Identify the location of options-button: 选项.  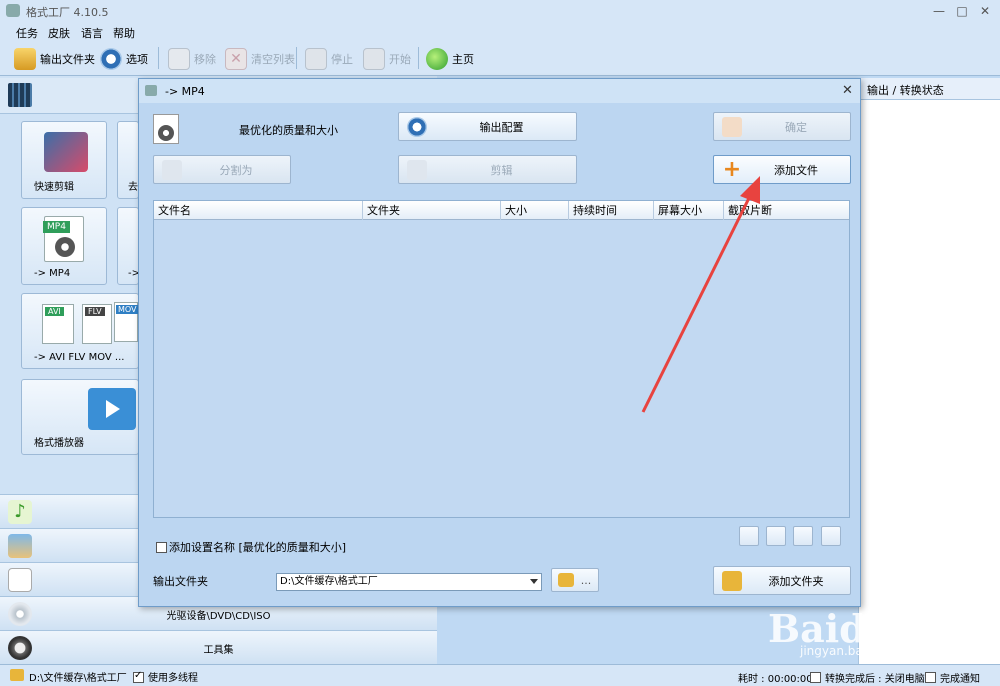
(124, 59).